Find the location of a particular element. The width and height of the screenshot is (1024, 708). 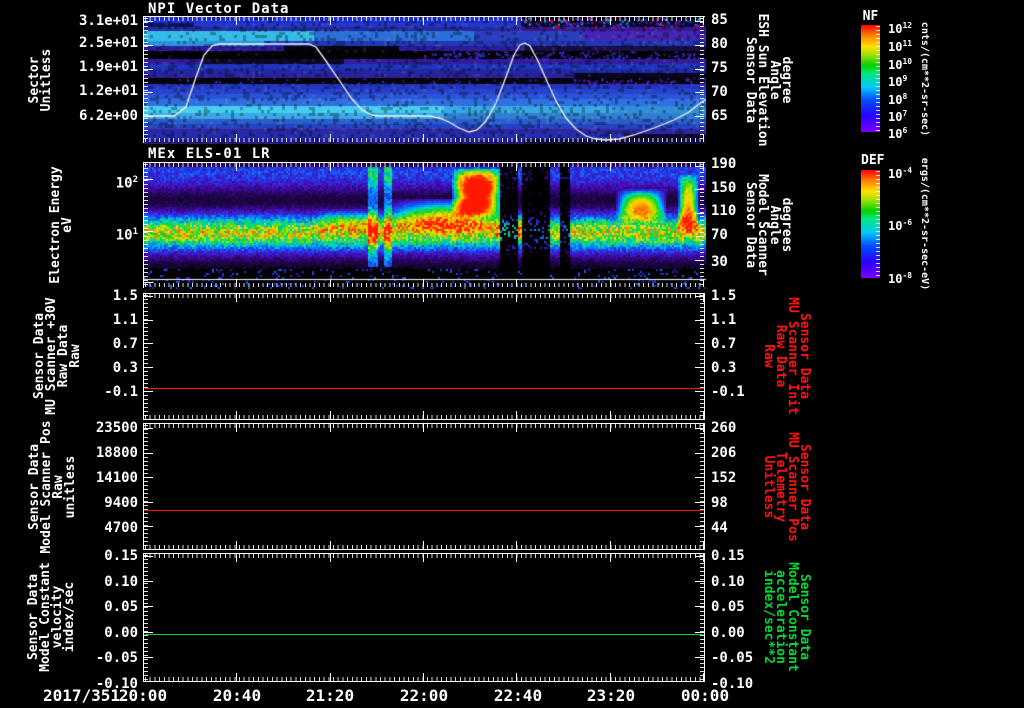

x-tick-label: 22:40 is located at coordinates (518, 695).